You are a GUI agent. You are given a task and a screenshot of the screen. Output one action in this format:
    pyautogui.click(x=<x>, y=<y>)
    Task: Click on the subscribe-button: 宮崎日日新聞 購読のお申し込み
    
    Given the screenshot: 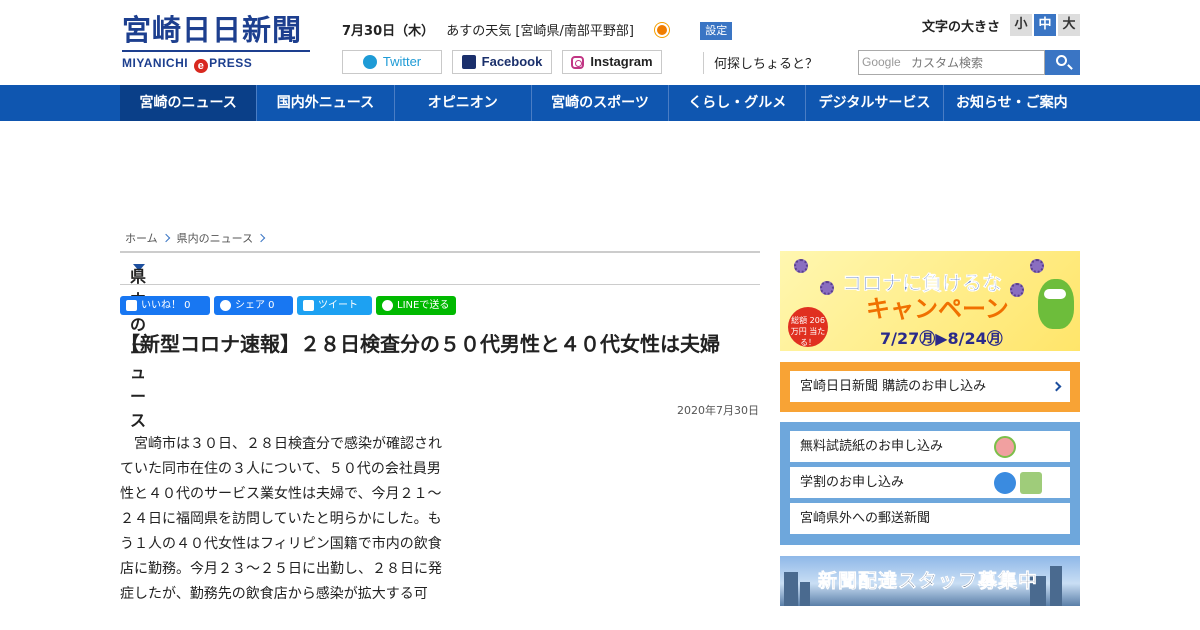 What is the action you would take?
    pyautogui.click(x=930, y=386)
    